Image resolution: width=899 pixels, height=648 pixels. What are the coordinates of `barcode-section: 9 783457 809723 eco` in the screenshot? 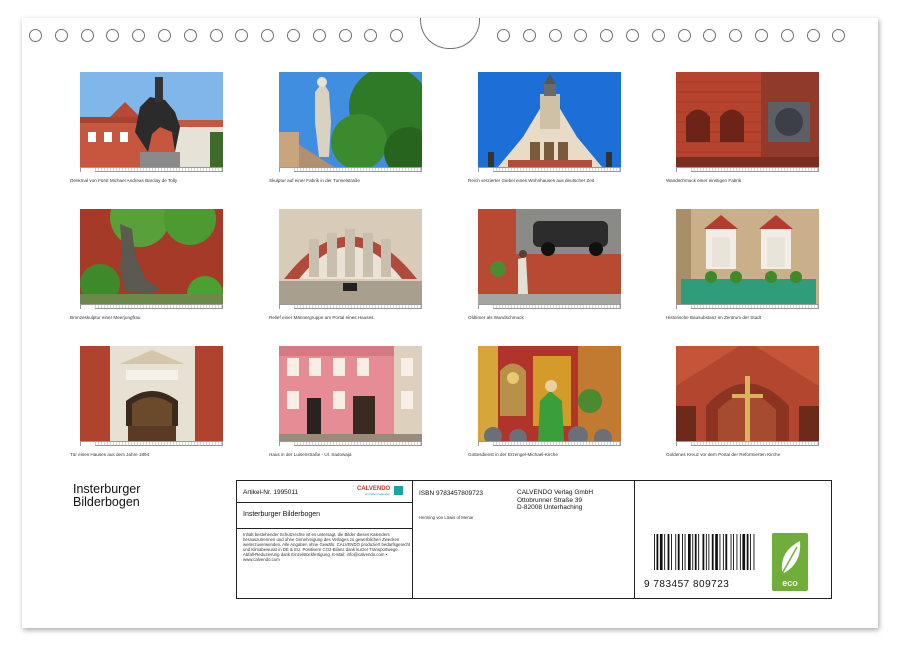 It's located at (733, 540).